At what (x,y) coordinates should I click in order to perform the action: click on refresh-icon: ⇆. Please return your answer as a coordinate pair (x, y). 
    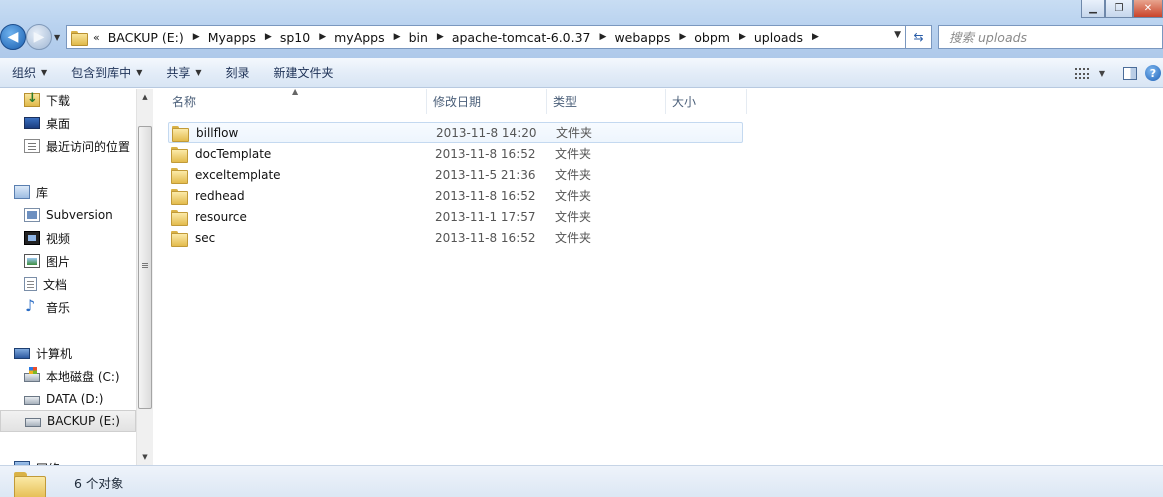
    Looking at the image, I should click on (918, 37).